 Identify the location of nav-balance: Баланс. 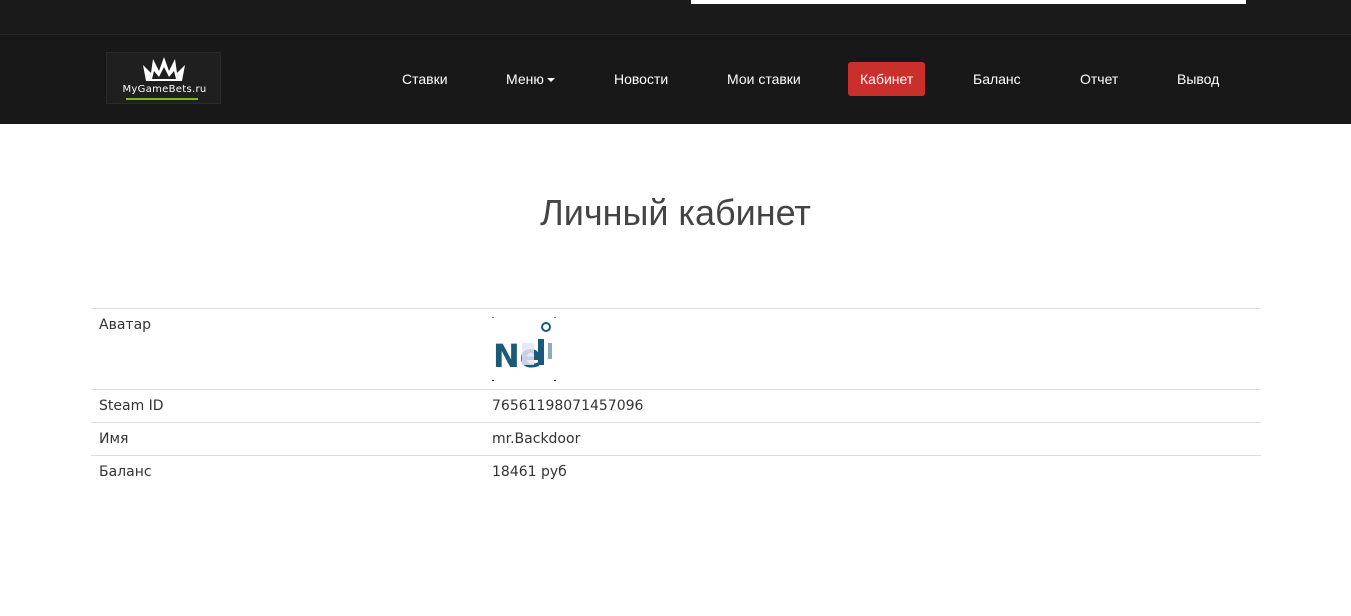
(997, 79).